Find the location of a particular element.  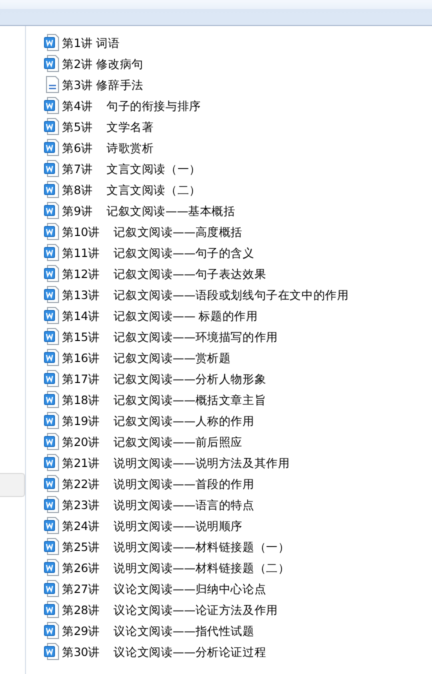

file-name: 第27讲 议论文阅读——归纳中心论点 is located at coordinates (164, 589).